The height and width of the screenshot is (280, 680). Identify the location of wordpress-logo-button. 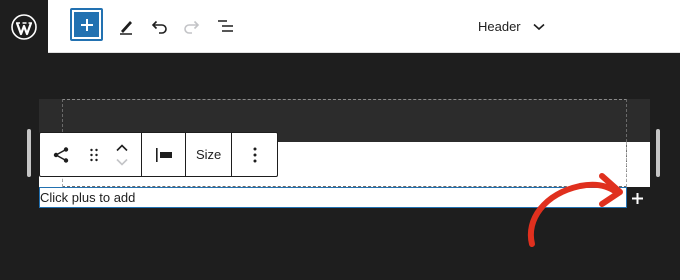
(24, 26).